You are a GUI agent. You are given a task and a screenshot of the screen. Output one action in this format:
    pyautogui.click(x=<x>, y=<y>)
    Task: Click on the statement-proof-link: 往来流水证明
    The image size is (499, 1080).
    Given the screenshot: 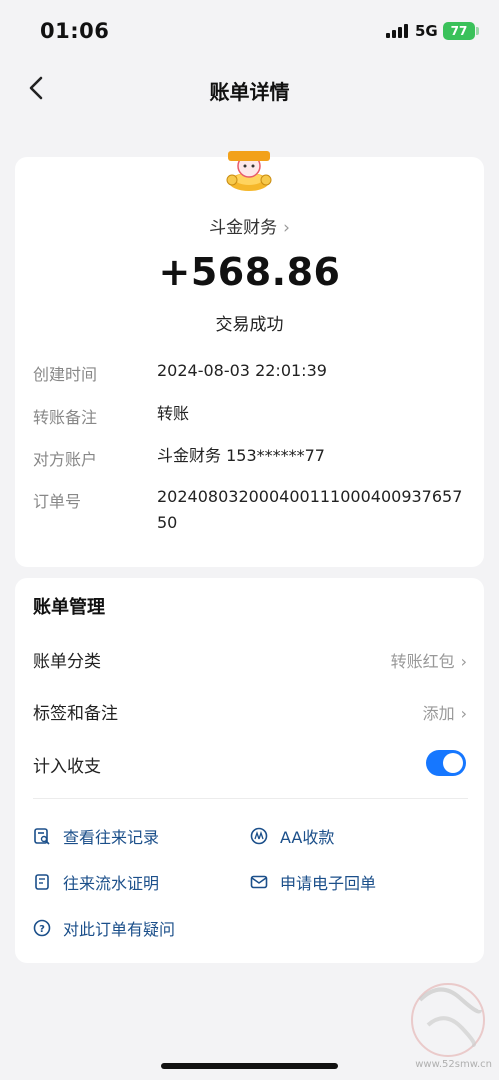 What is the action you would take?
    pyautogui.click(x=96, y=882)
    